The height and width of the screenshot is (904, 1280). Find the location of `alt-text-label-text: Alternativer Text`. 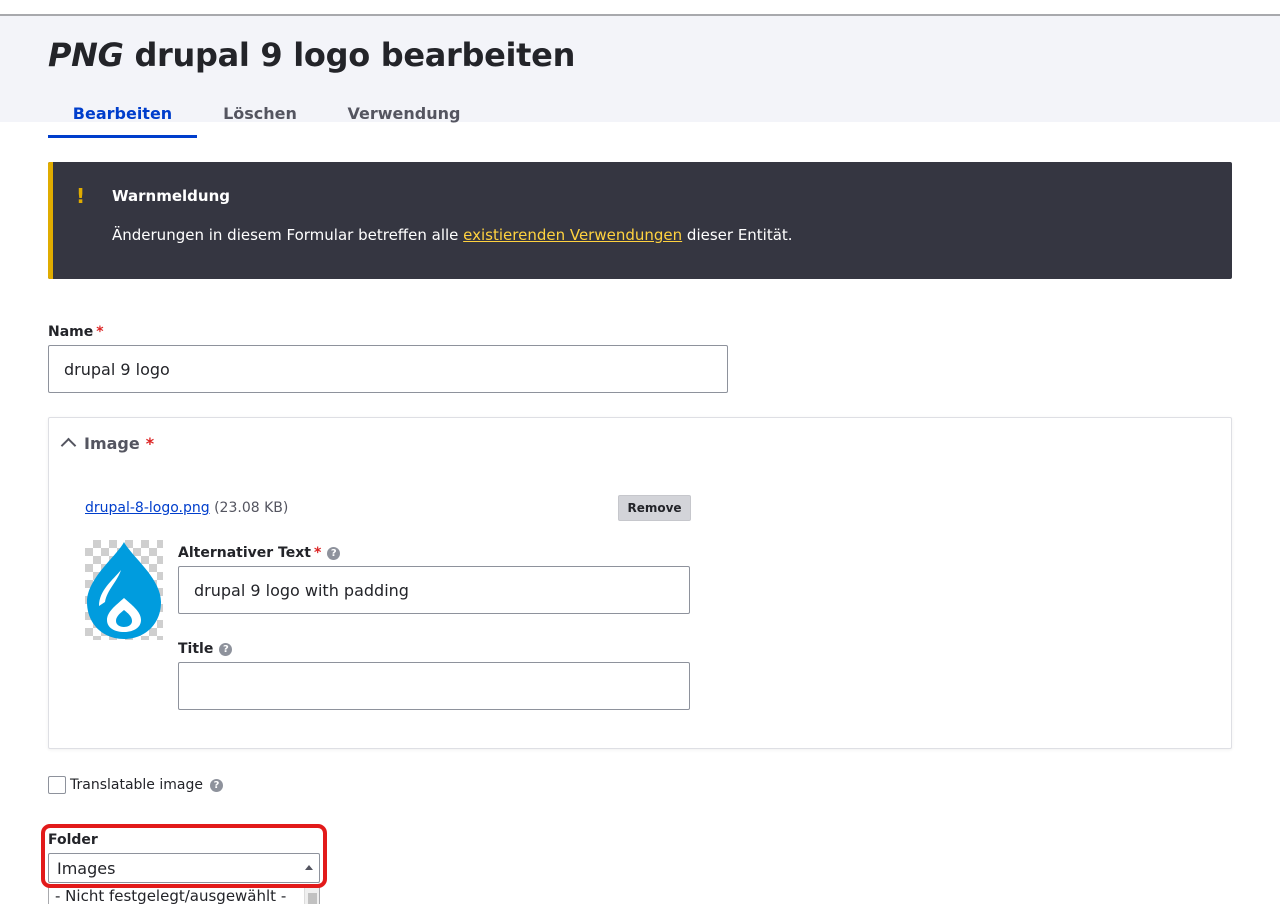

alt-text-label-text: Alternativer Text is located at coordinates (244, 553).